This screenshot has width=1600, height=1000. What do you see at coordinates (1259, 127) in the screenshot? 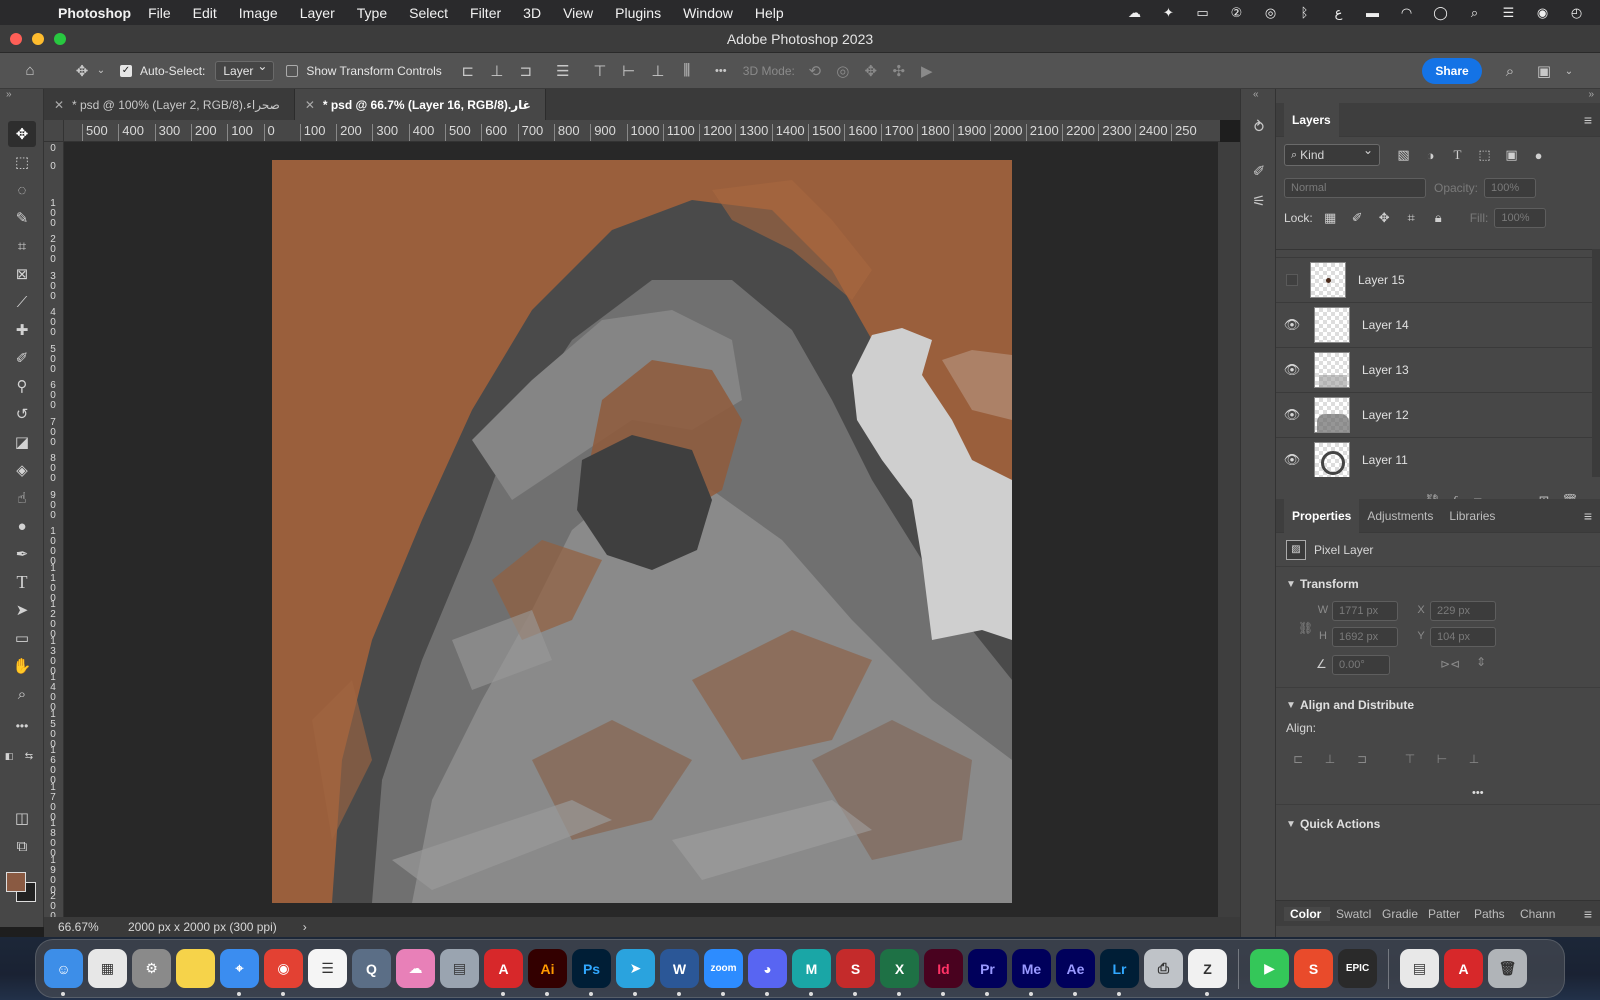
I see `history-panel-icon: ⥁` at bounding box center [1259, 127].